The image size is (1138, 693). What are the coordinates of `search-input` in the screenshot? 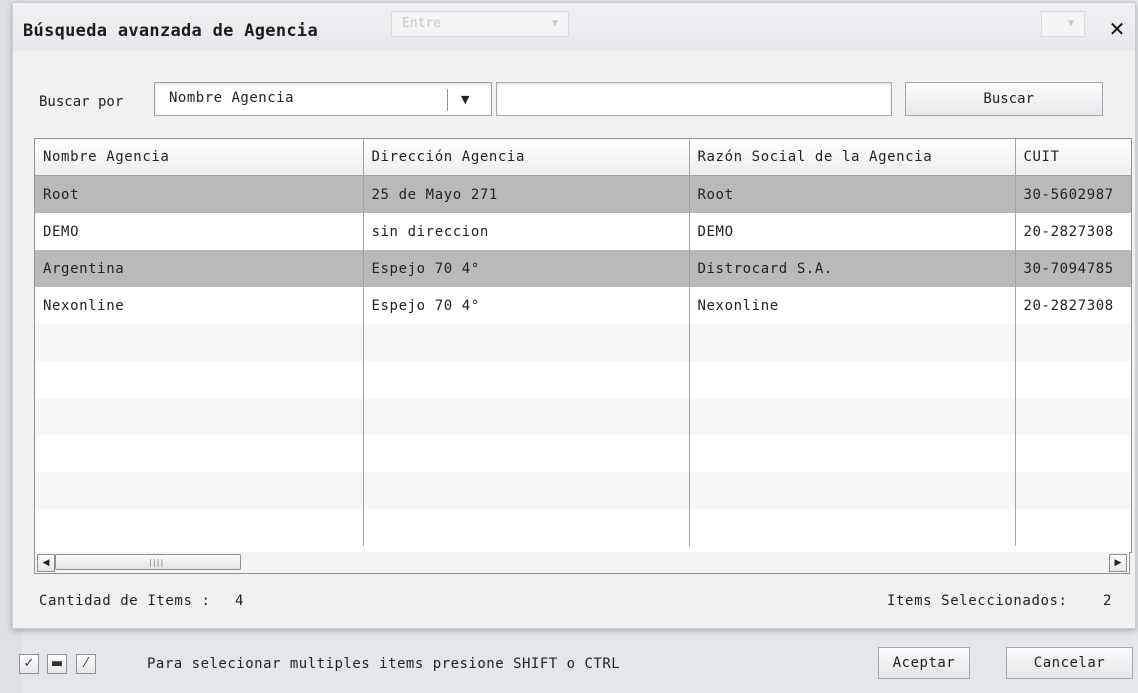 It's located at (694, 99).